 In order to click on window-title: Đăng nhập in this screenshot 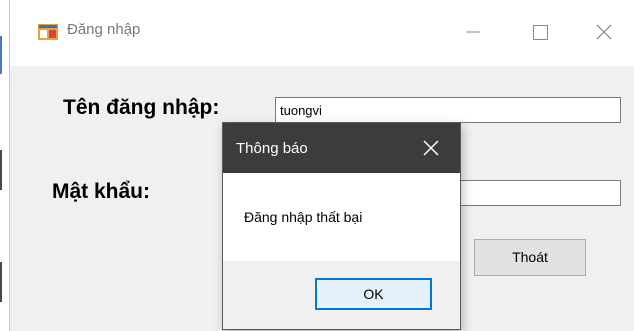, I will do `click(104, 29)`.